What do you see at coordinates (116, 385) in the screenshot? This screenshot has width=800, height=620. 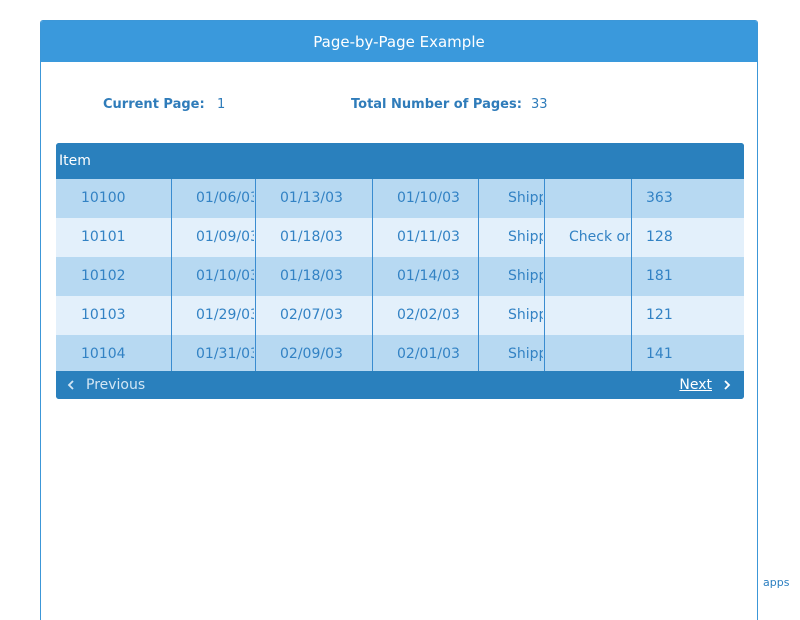 I see `previous-label: Previous` at bounding box center [116, 385].